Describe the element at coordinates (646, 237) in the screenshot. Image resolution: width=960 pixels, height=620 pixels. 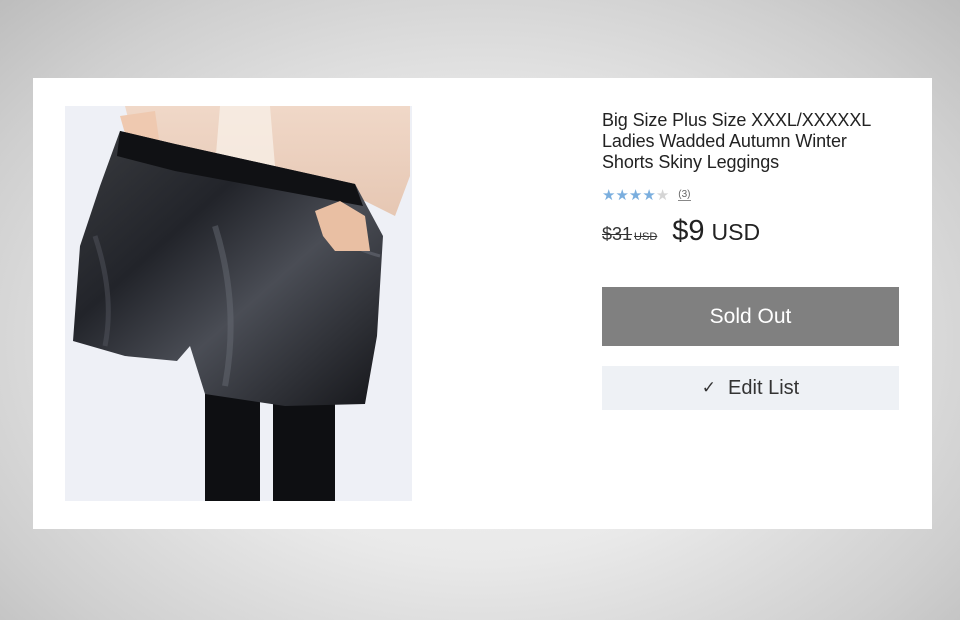
I see `original-price-currency: USD` at that location.